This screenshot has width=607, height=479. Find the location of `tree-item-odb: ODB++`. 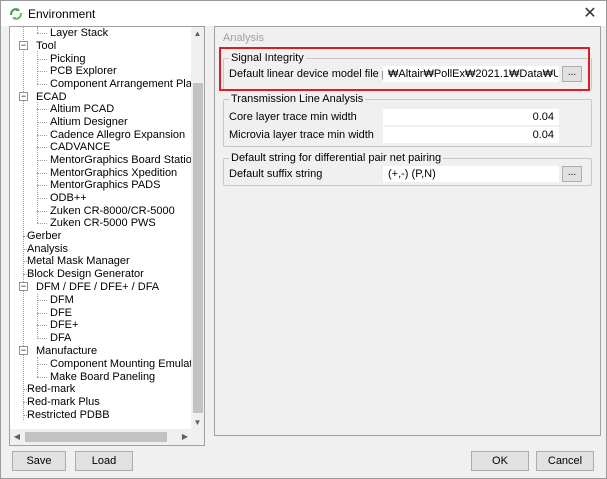

tree-item-odb: ODB++ is located at coordinates (68, 198).